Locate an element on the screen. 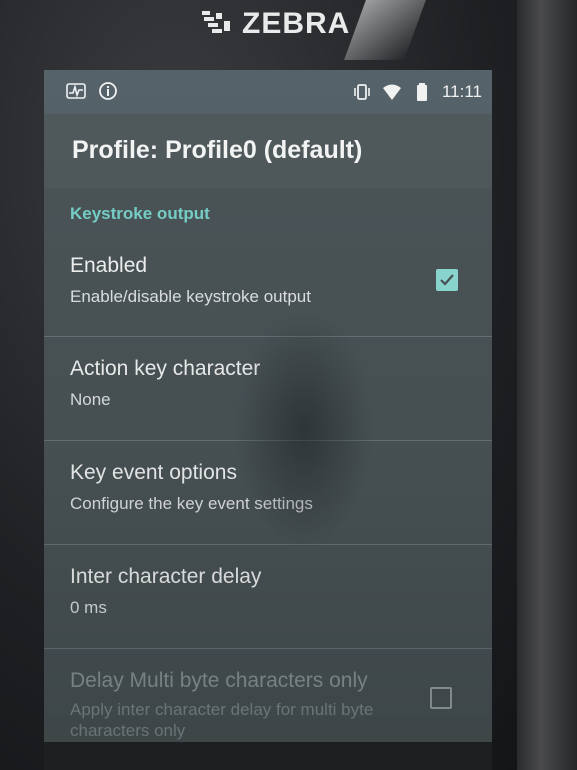 The width and height of the screenshot is (577, 770). info-icon is located at coordinates (108, 91).